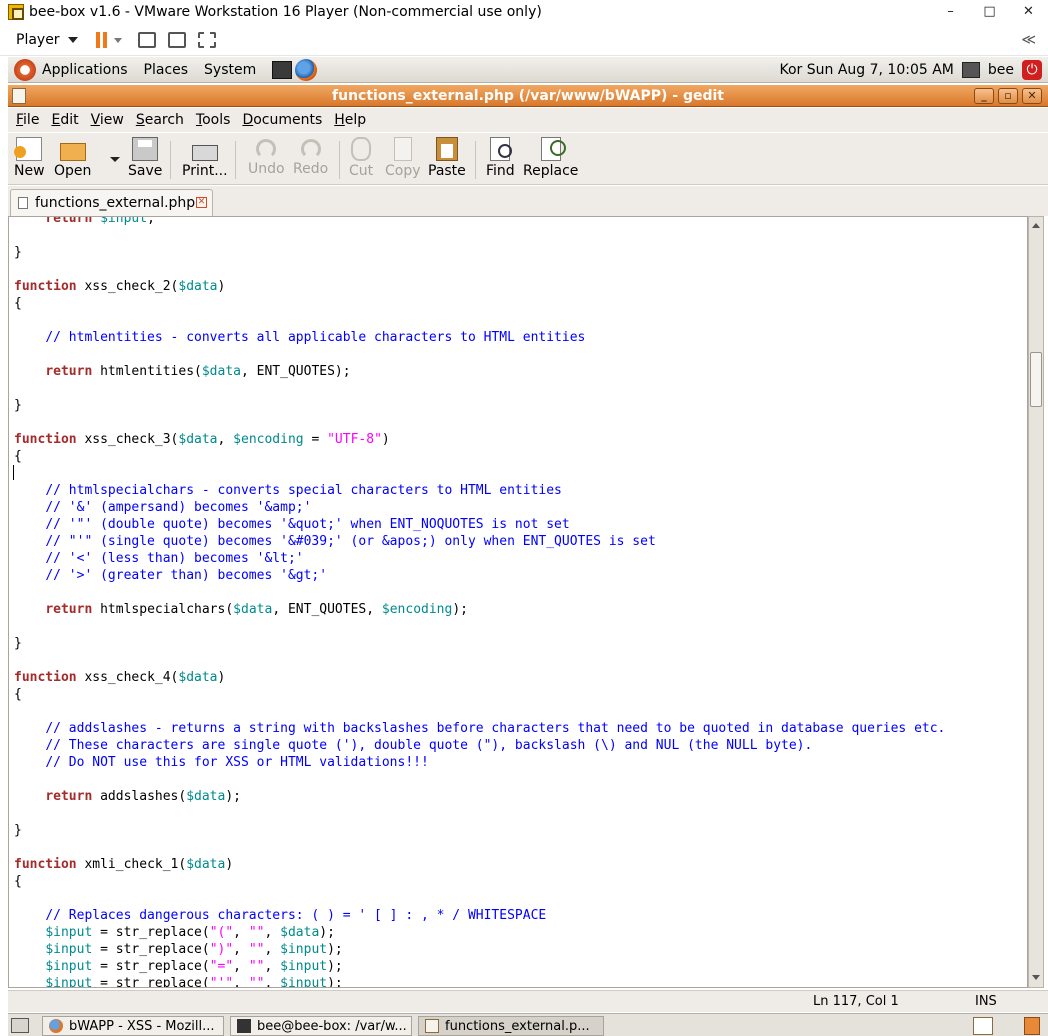 The image size is (1048, 1036). Describe the element at coordinates (282, 120) in the screenshot. I see `menu-documents: Documents` at that location.